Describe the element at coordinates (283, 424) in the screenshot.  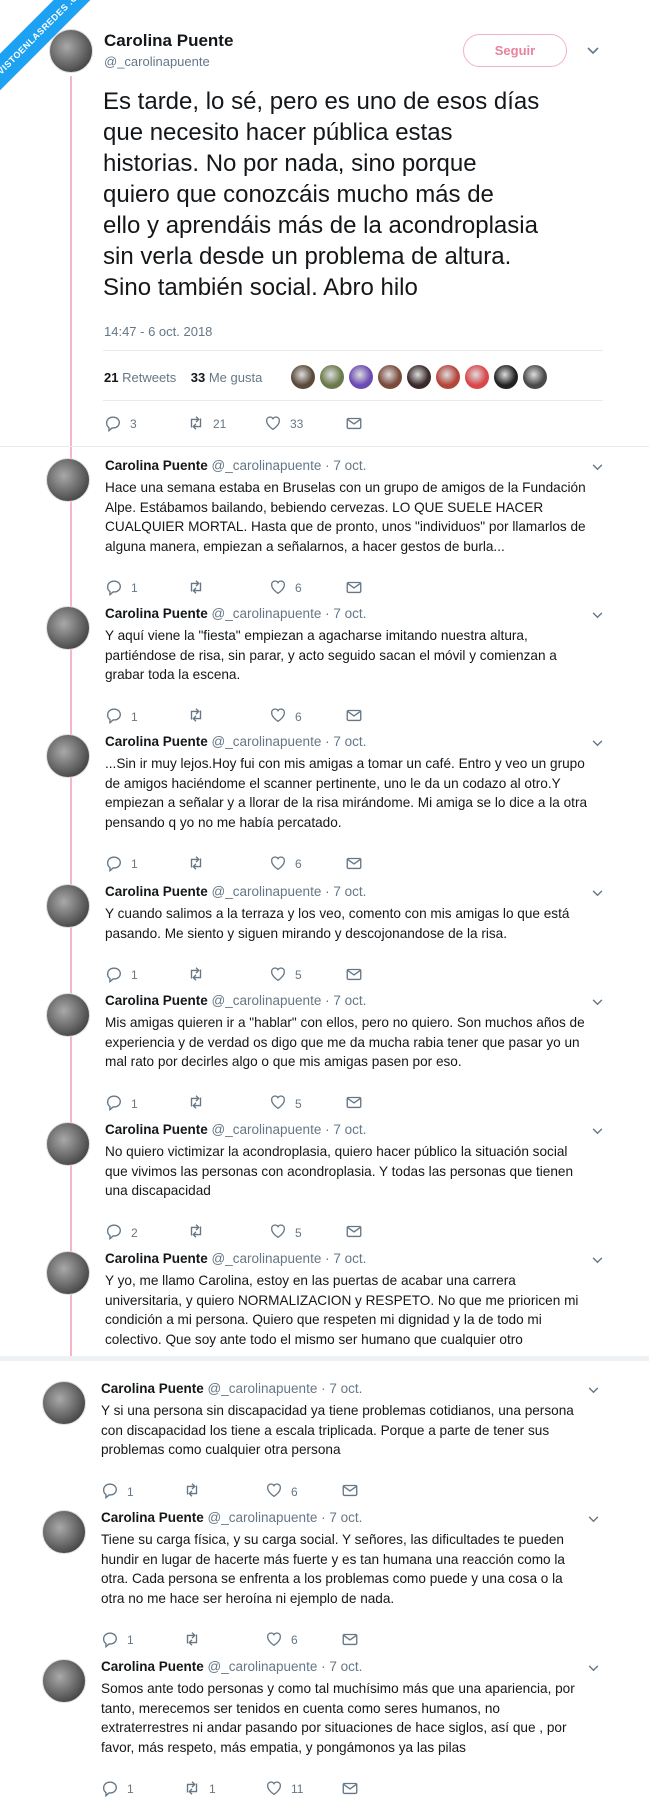
I see `like-action: 33` at that location.